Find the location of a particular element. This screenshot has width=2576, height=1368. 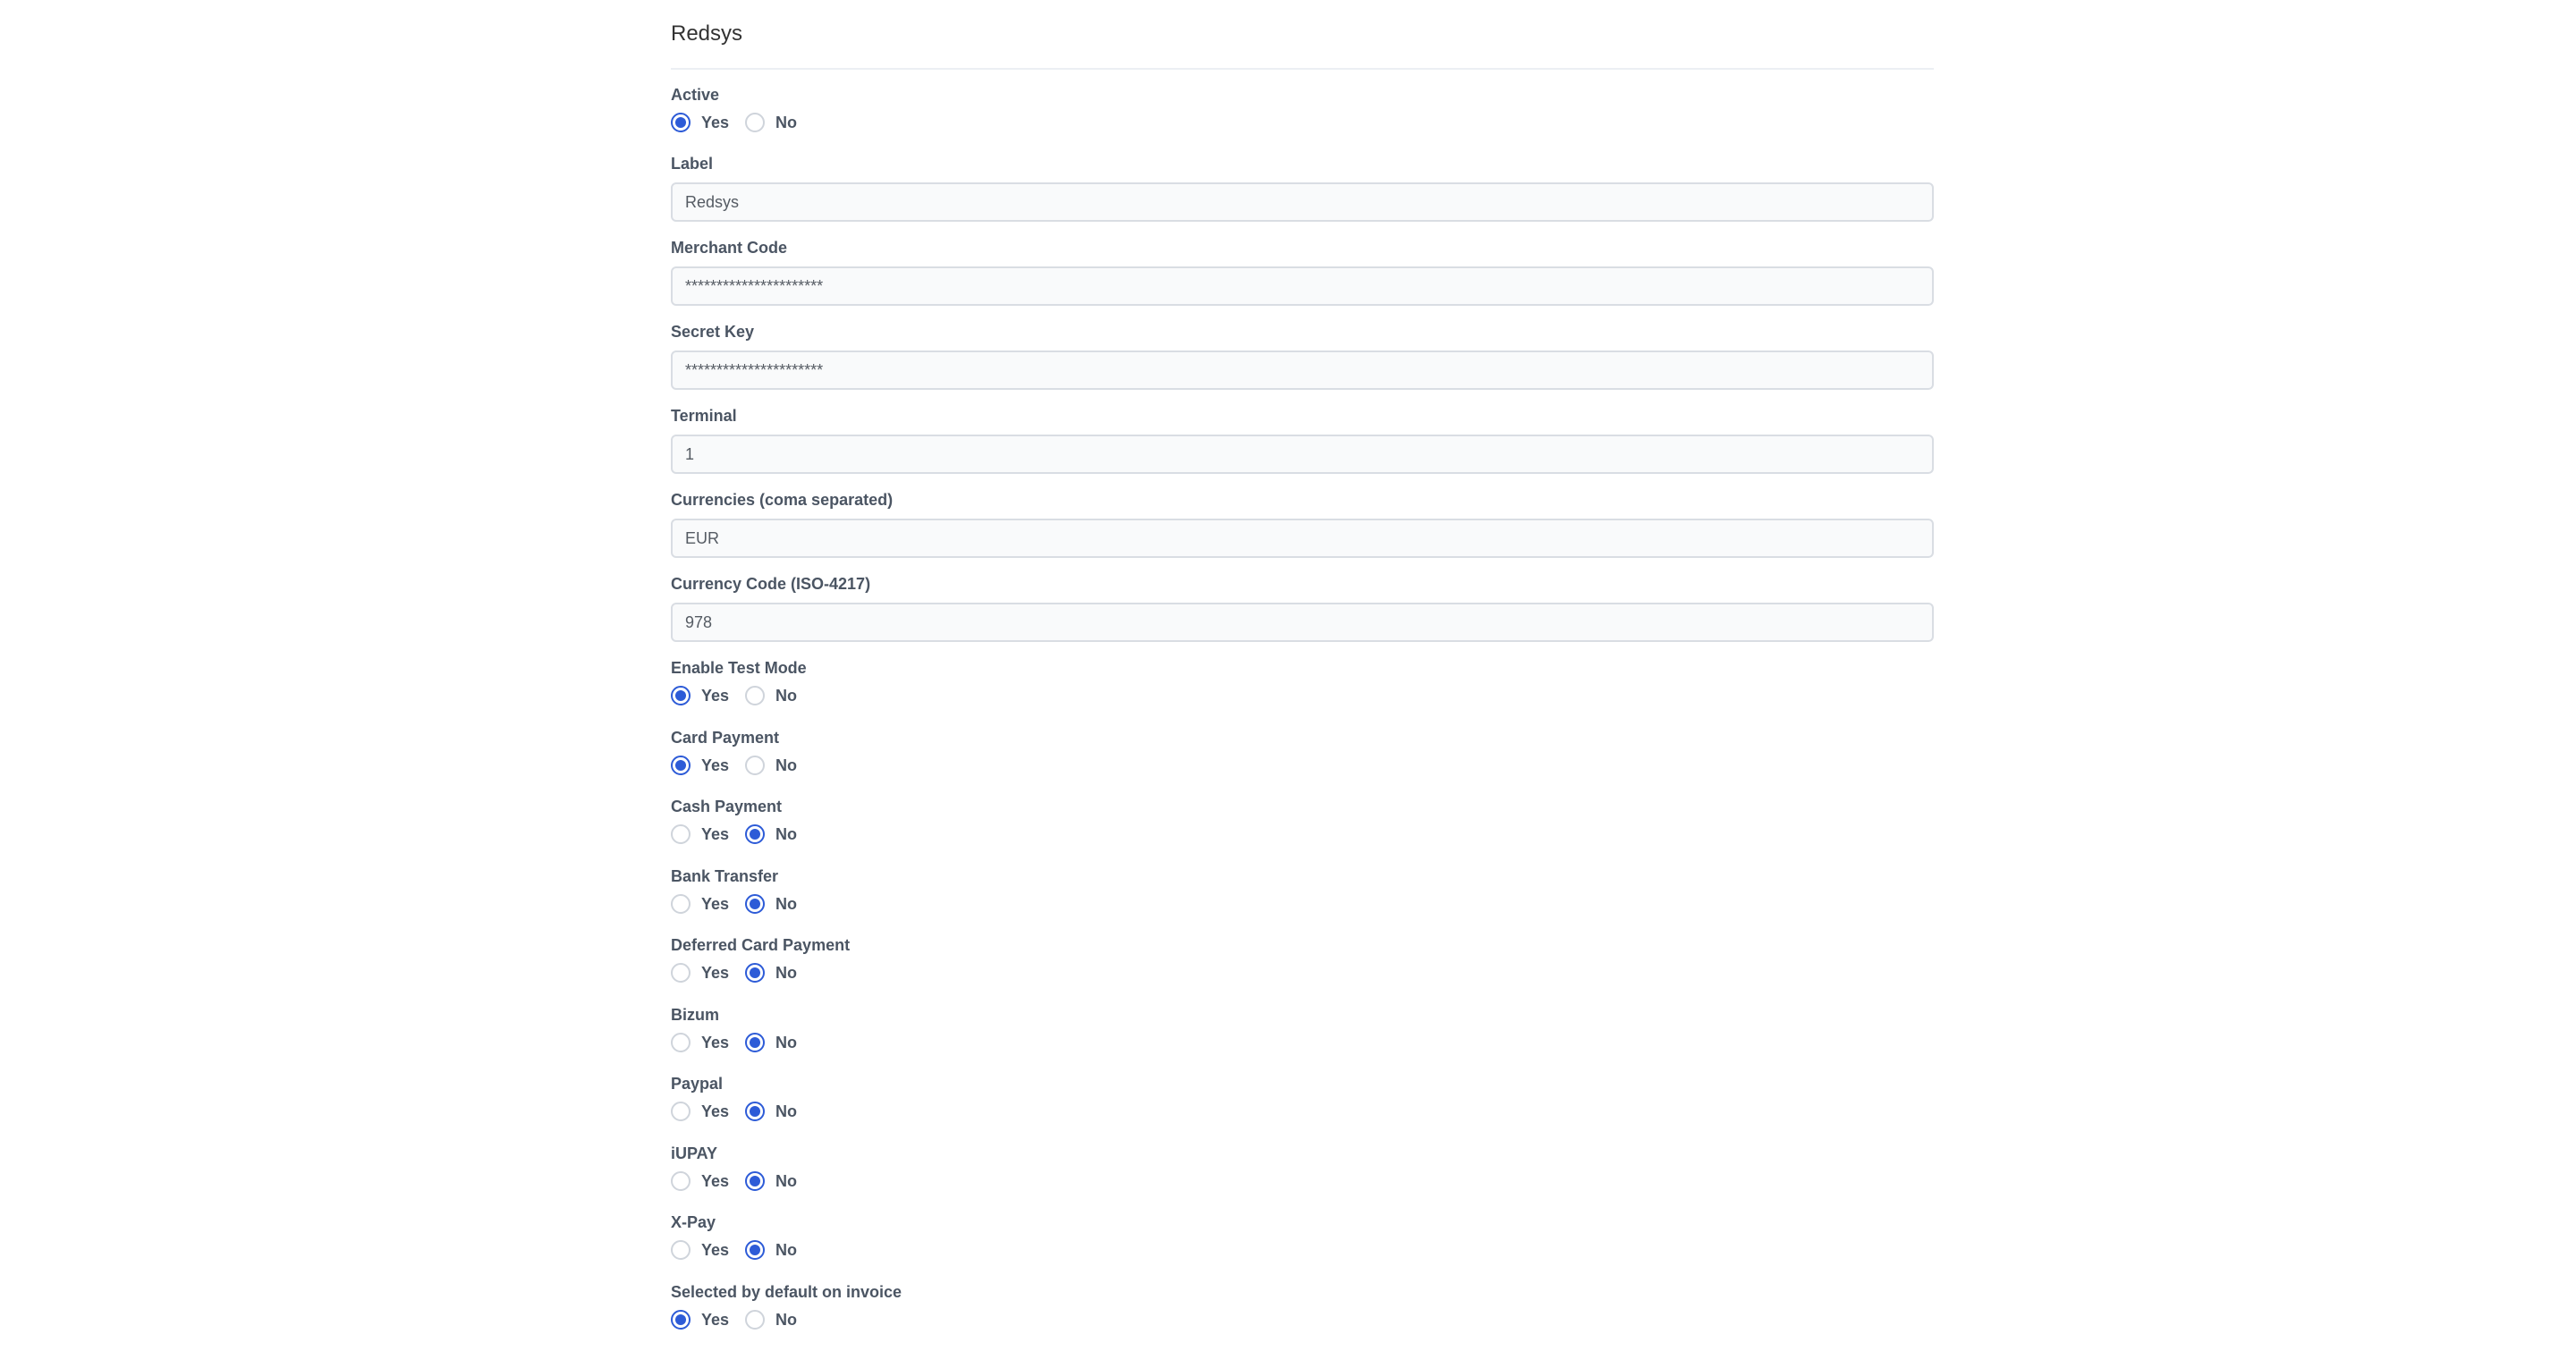

panel-title: Redsys is located at coordinates (707, 34).